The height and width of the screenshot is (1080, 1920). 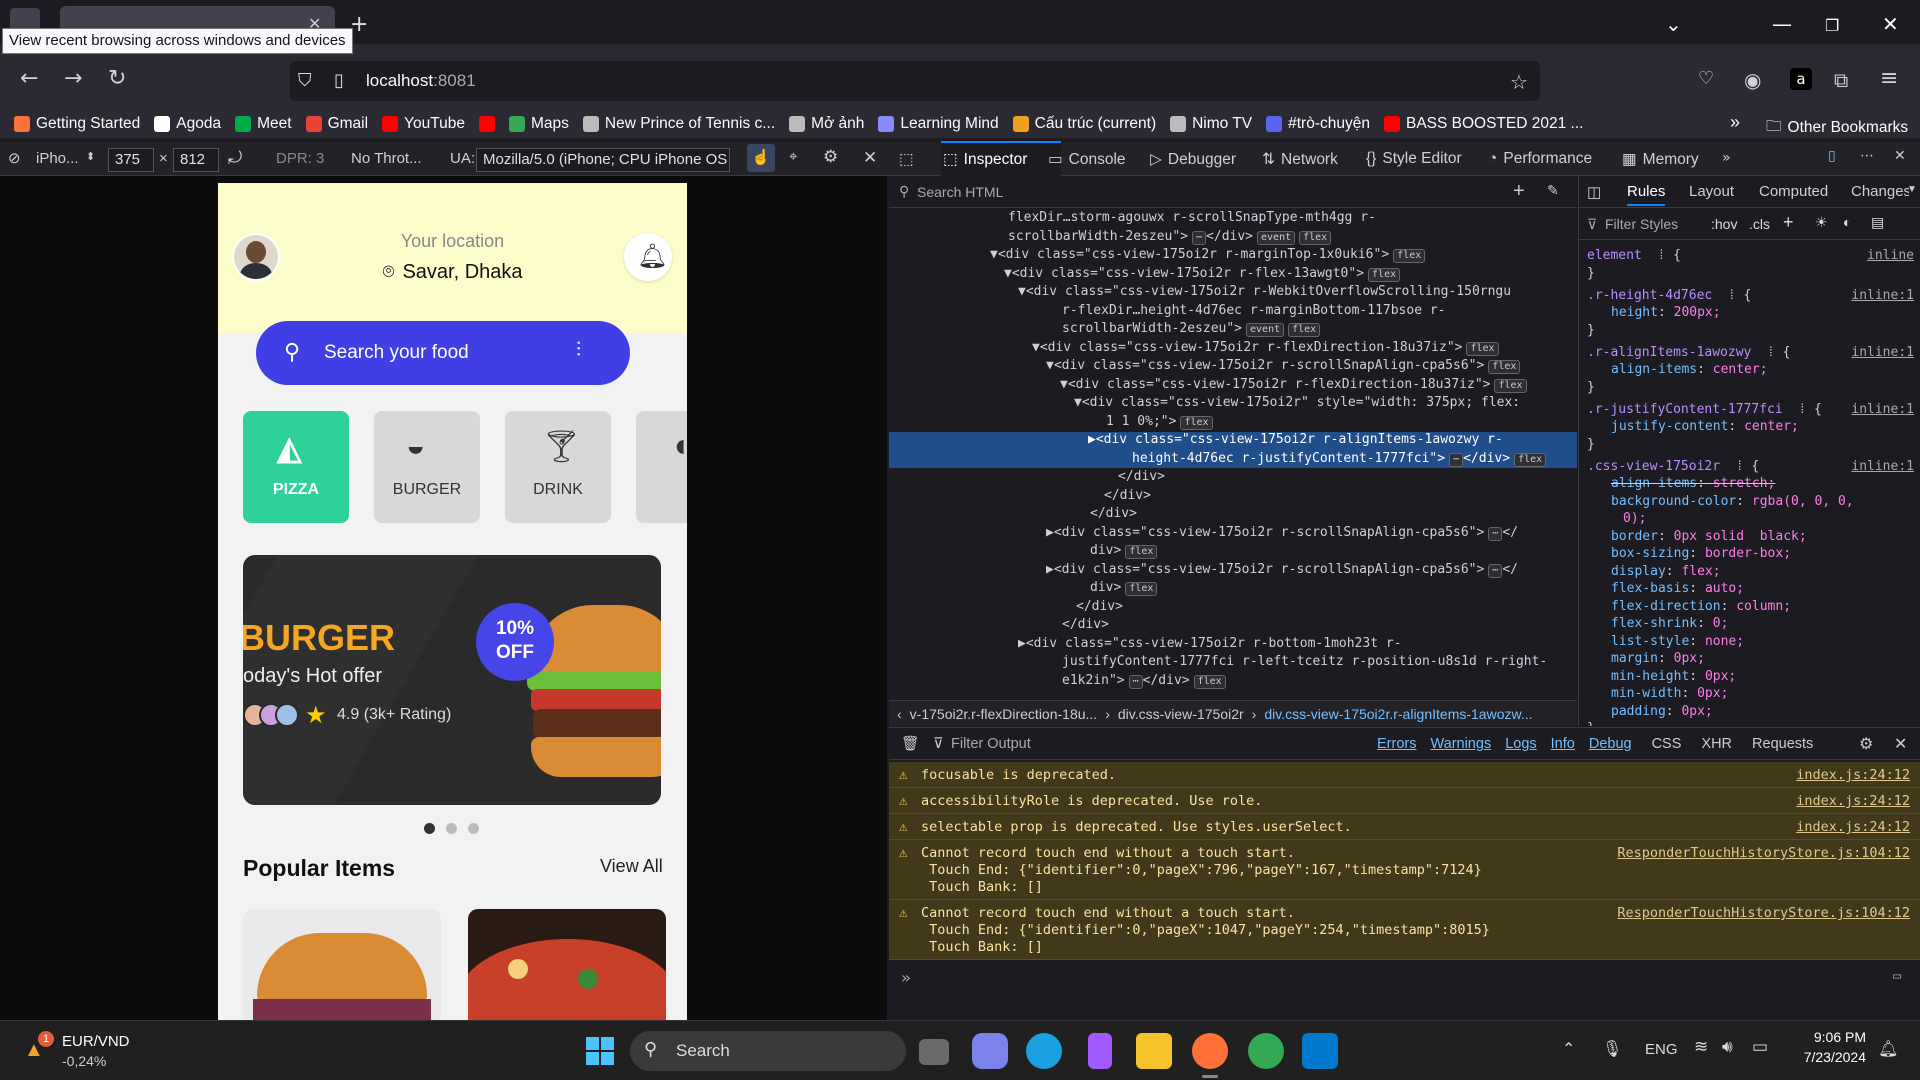 I want to click on console-filter-xhr: XHR, so click(x=1716, y=744).